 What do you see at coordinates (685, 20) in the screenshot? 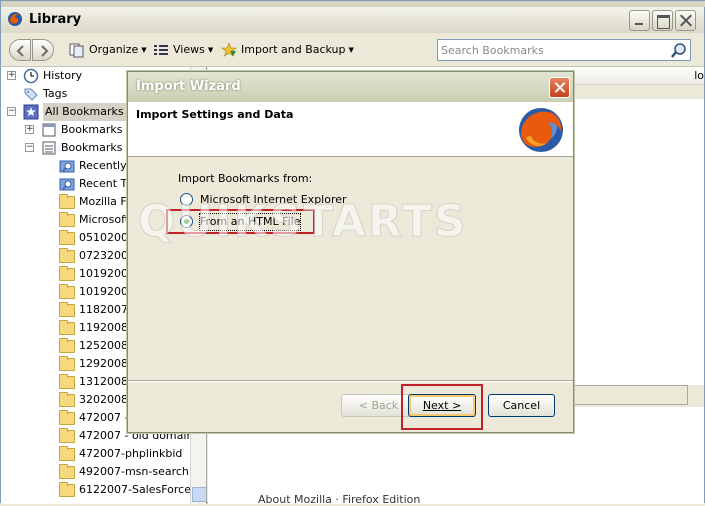
I see `close-button` at bounding box center [685, 20].